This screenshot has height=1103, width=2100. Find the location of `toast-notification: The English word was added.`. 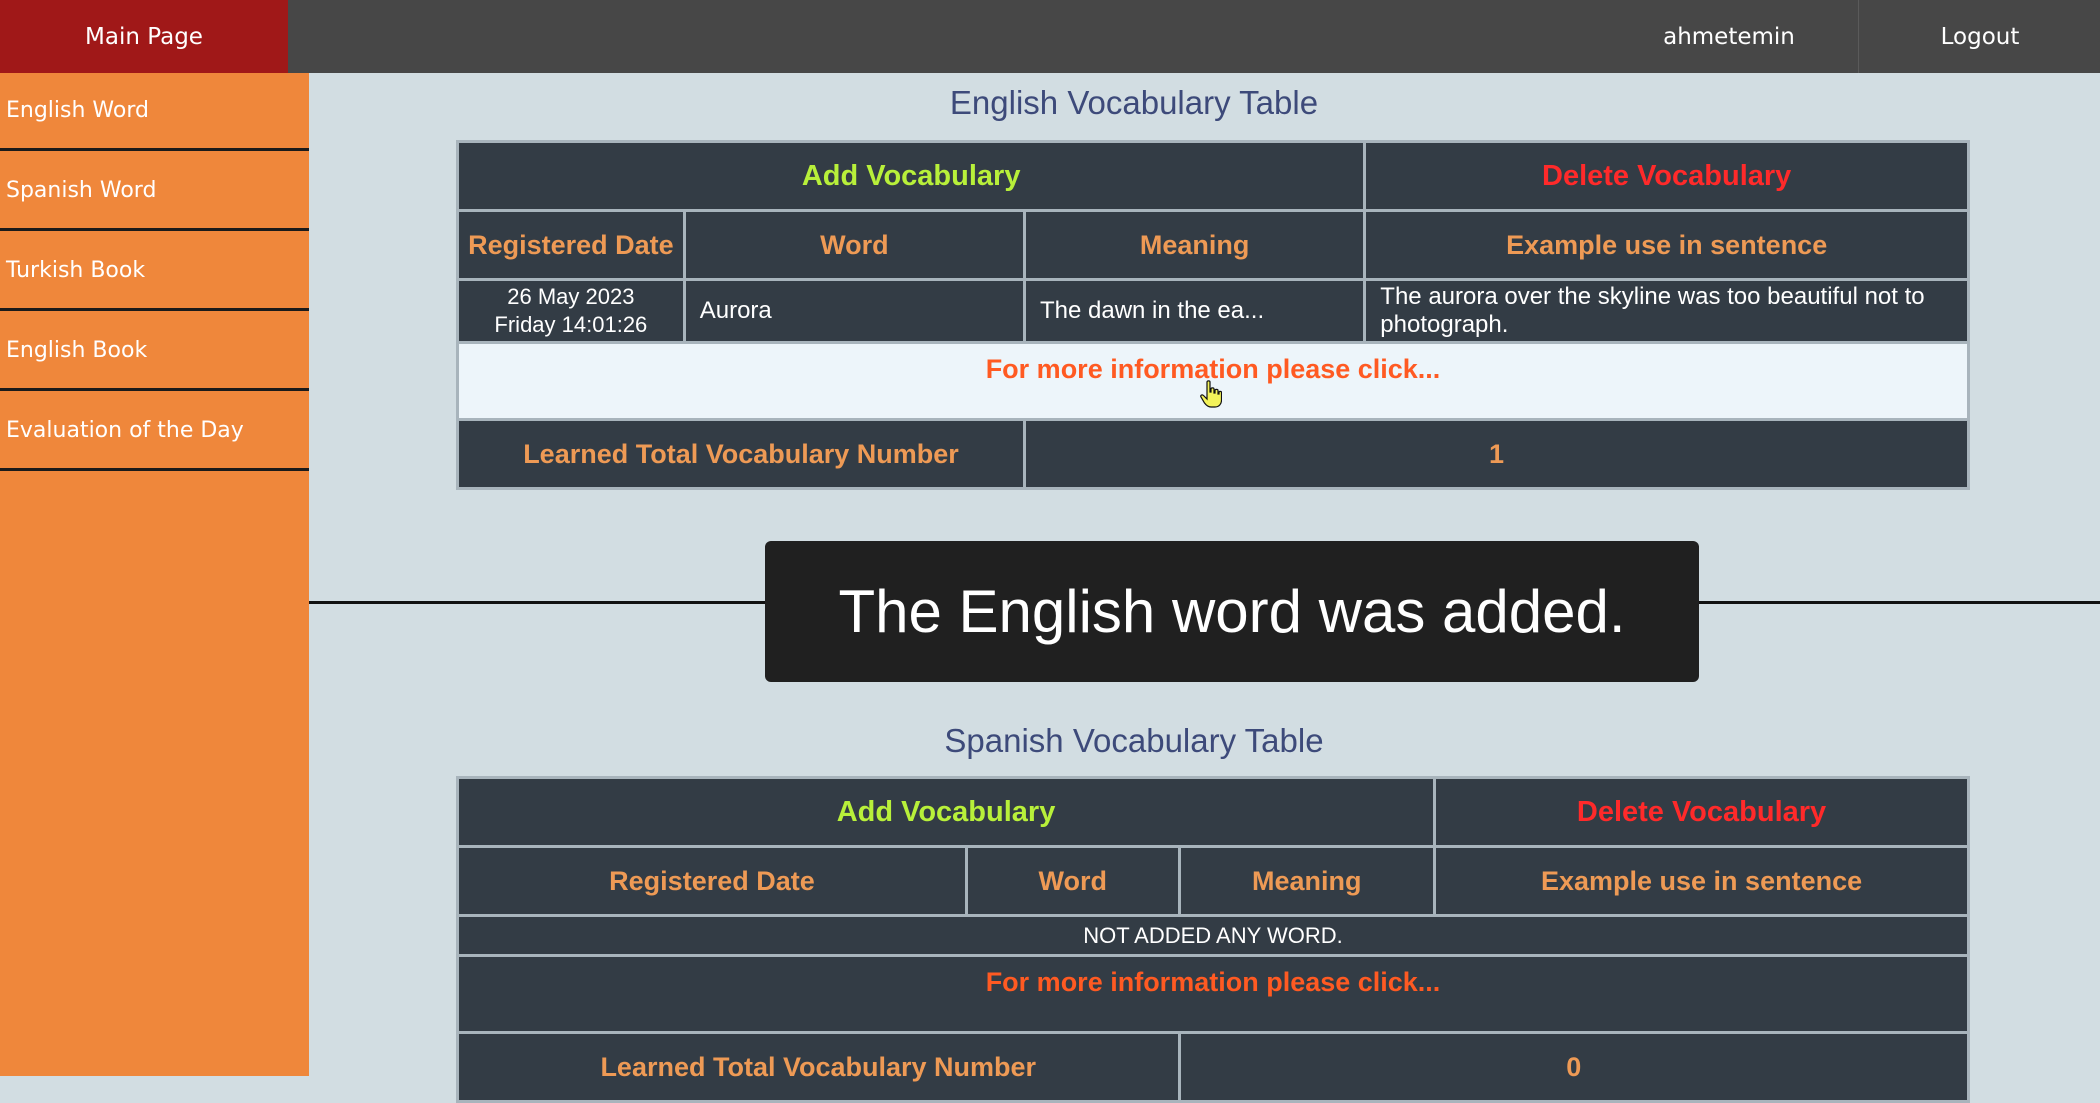

toast-notification: The English word was added. is located at coordinates (1232, 611).